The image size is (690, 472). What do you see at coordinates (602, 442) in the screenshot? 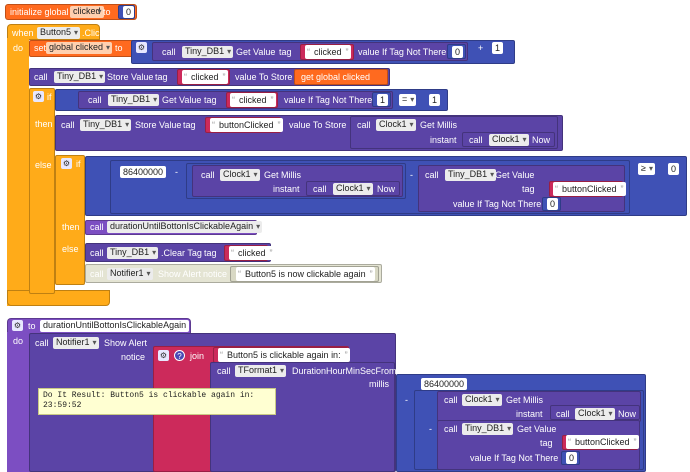
I see `alert-gv-tag-string: buttonClicked` at bounding box center [602, 442].